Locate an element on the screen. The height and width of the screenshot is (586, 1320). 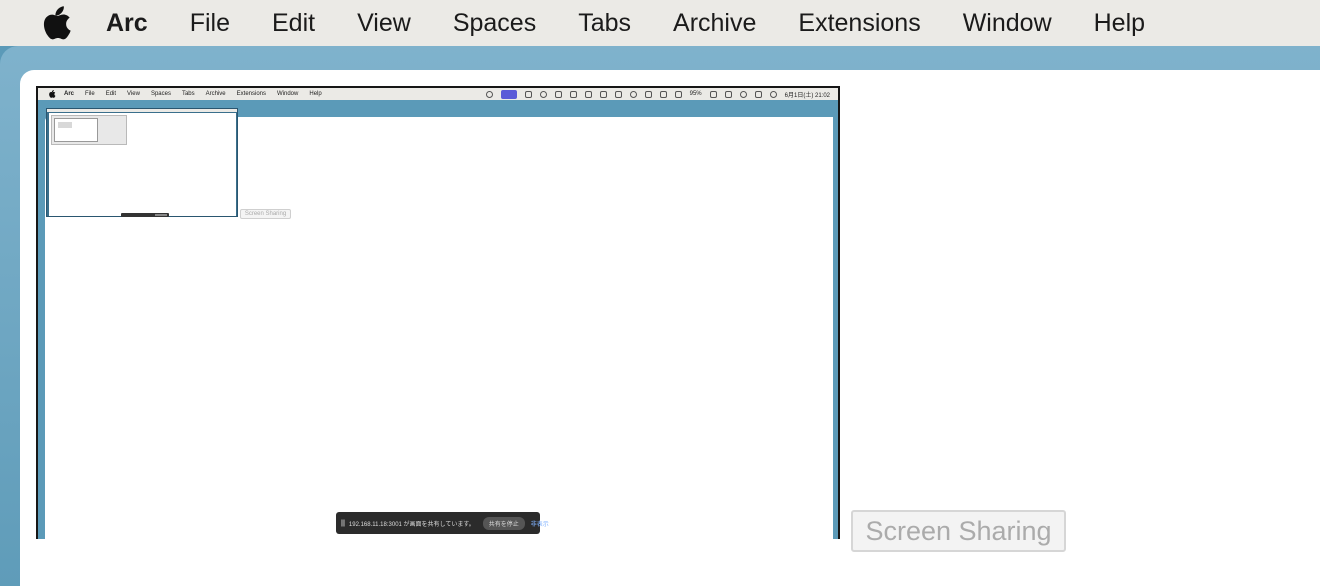
menu-help: Help is located at coordinates (1119, 23).